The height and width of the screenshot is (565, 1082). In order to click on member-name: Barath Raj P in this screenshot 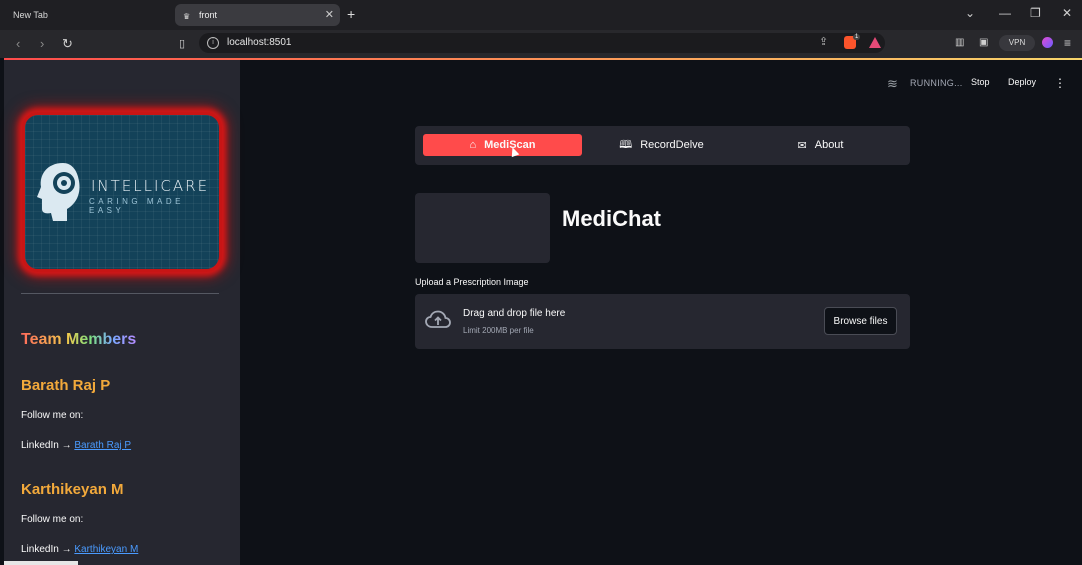, I will do `click(66, 385)`.